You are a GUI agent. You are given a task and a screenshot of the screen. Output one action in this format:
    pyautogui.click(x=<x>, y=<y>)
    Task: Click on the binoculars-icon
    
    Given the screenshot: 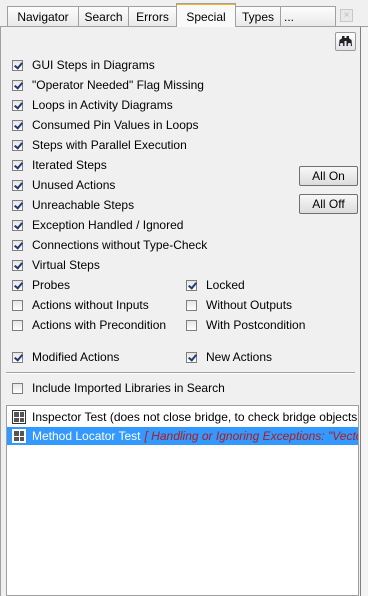 What is the action you would take?
    pyautogui.click(x=345, y=41)
    